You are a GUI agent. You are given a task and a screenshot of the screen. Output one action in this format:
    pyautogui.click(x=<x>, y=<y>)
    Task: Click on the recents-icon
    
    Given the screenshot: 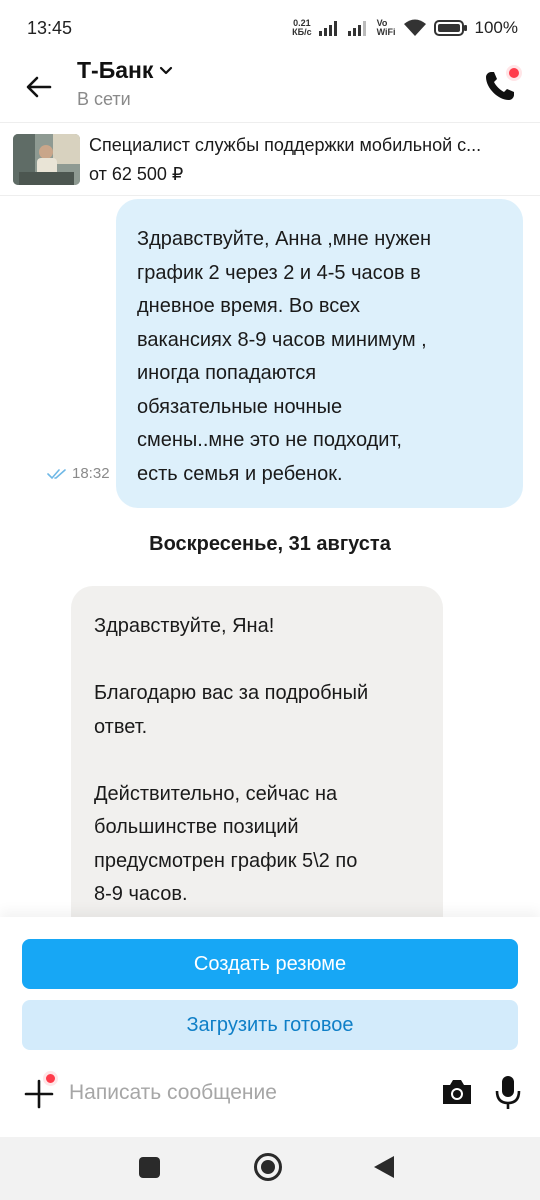 What is the action you would take?
    pyautogui.click(x=149, y=1167)
    